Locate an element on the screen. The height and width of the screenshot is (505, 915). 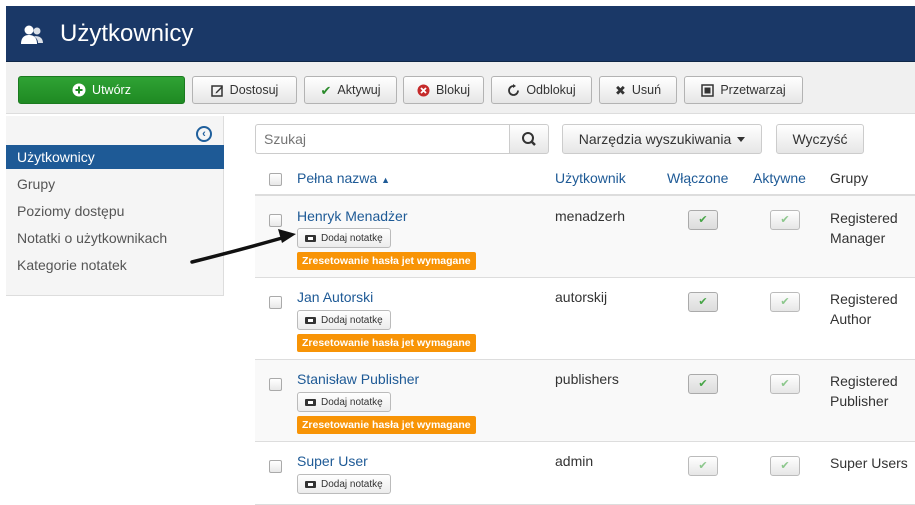
edit-icon is located at coordinates (217, 90).